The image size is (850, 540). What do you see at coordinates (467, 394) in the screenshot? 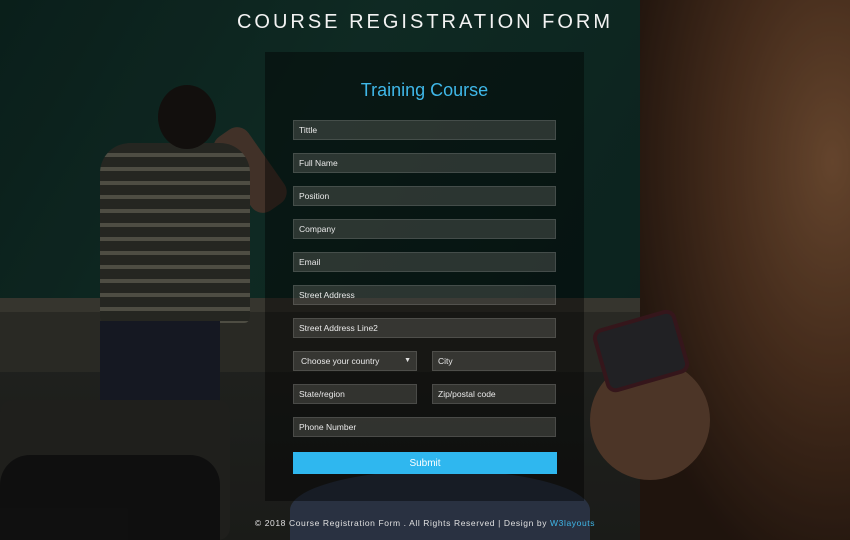
I see `zip-placeholder: Zip/postal code` at bounding box center [467, 394].